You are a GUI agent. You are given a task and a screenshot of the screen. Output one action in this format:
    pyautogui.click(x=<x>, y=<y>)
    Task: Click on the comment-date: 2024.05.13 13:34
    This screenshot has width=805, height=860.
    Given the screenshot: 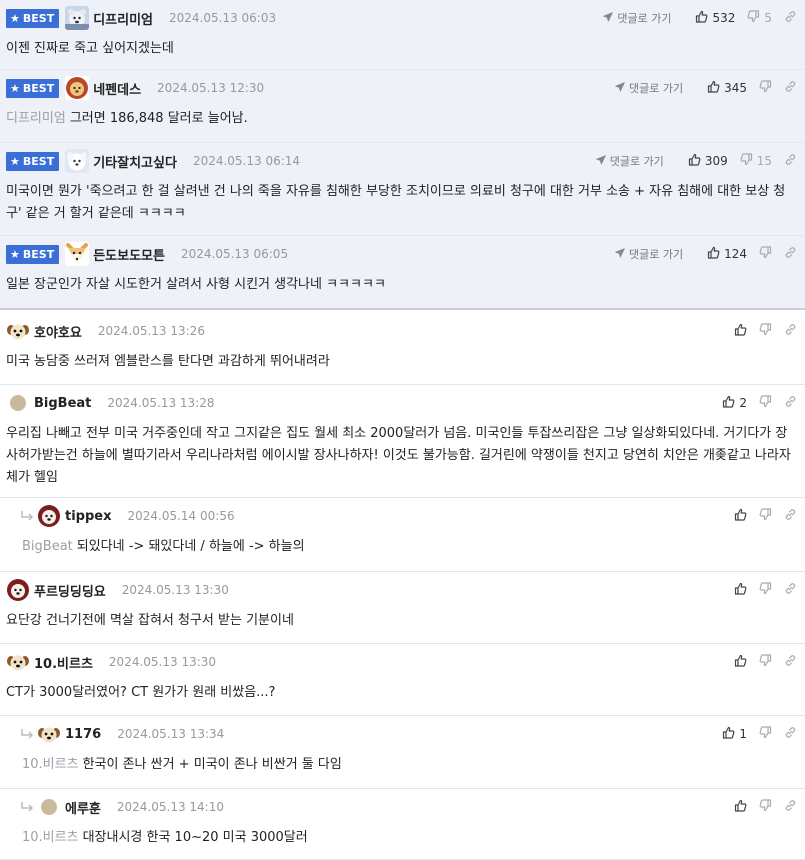 What is the action you would take?
    pyautogui.click(x=171, y=734)
    